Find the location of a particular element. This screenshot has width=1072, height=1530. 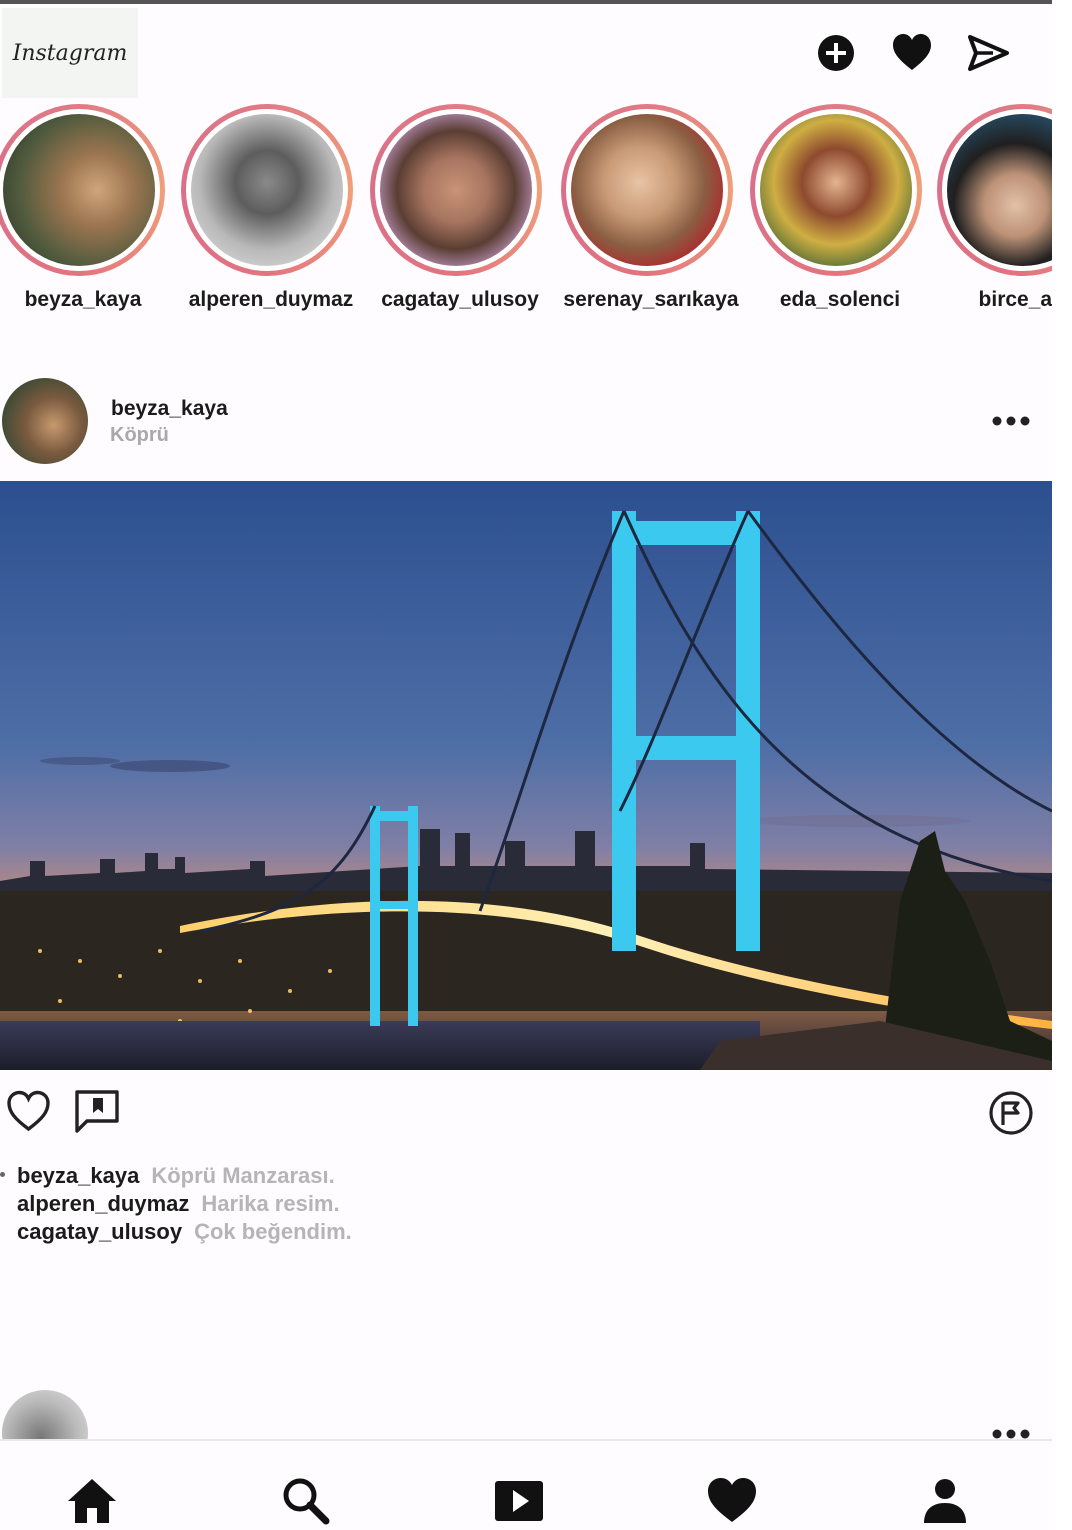

story-item: serenay_sarıkaya is located at coordinates (642, 214).